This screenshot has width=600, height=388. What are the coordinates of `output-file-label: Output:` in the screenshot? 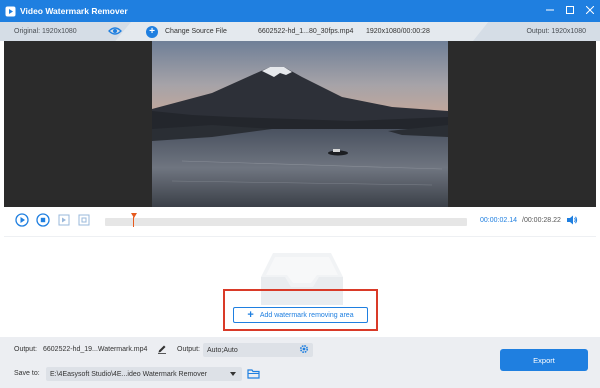 It's located at (25, 349).